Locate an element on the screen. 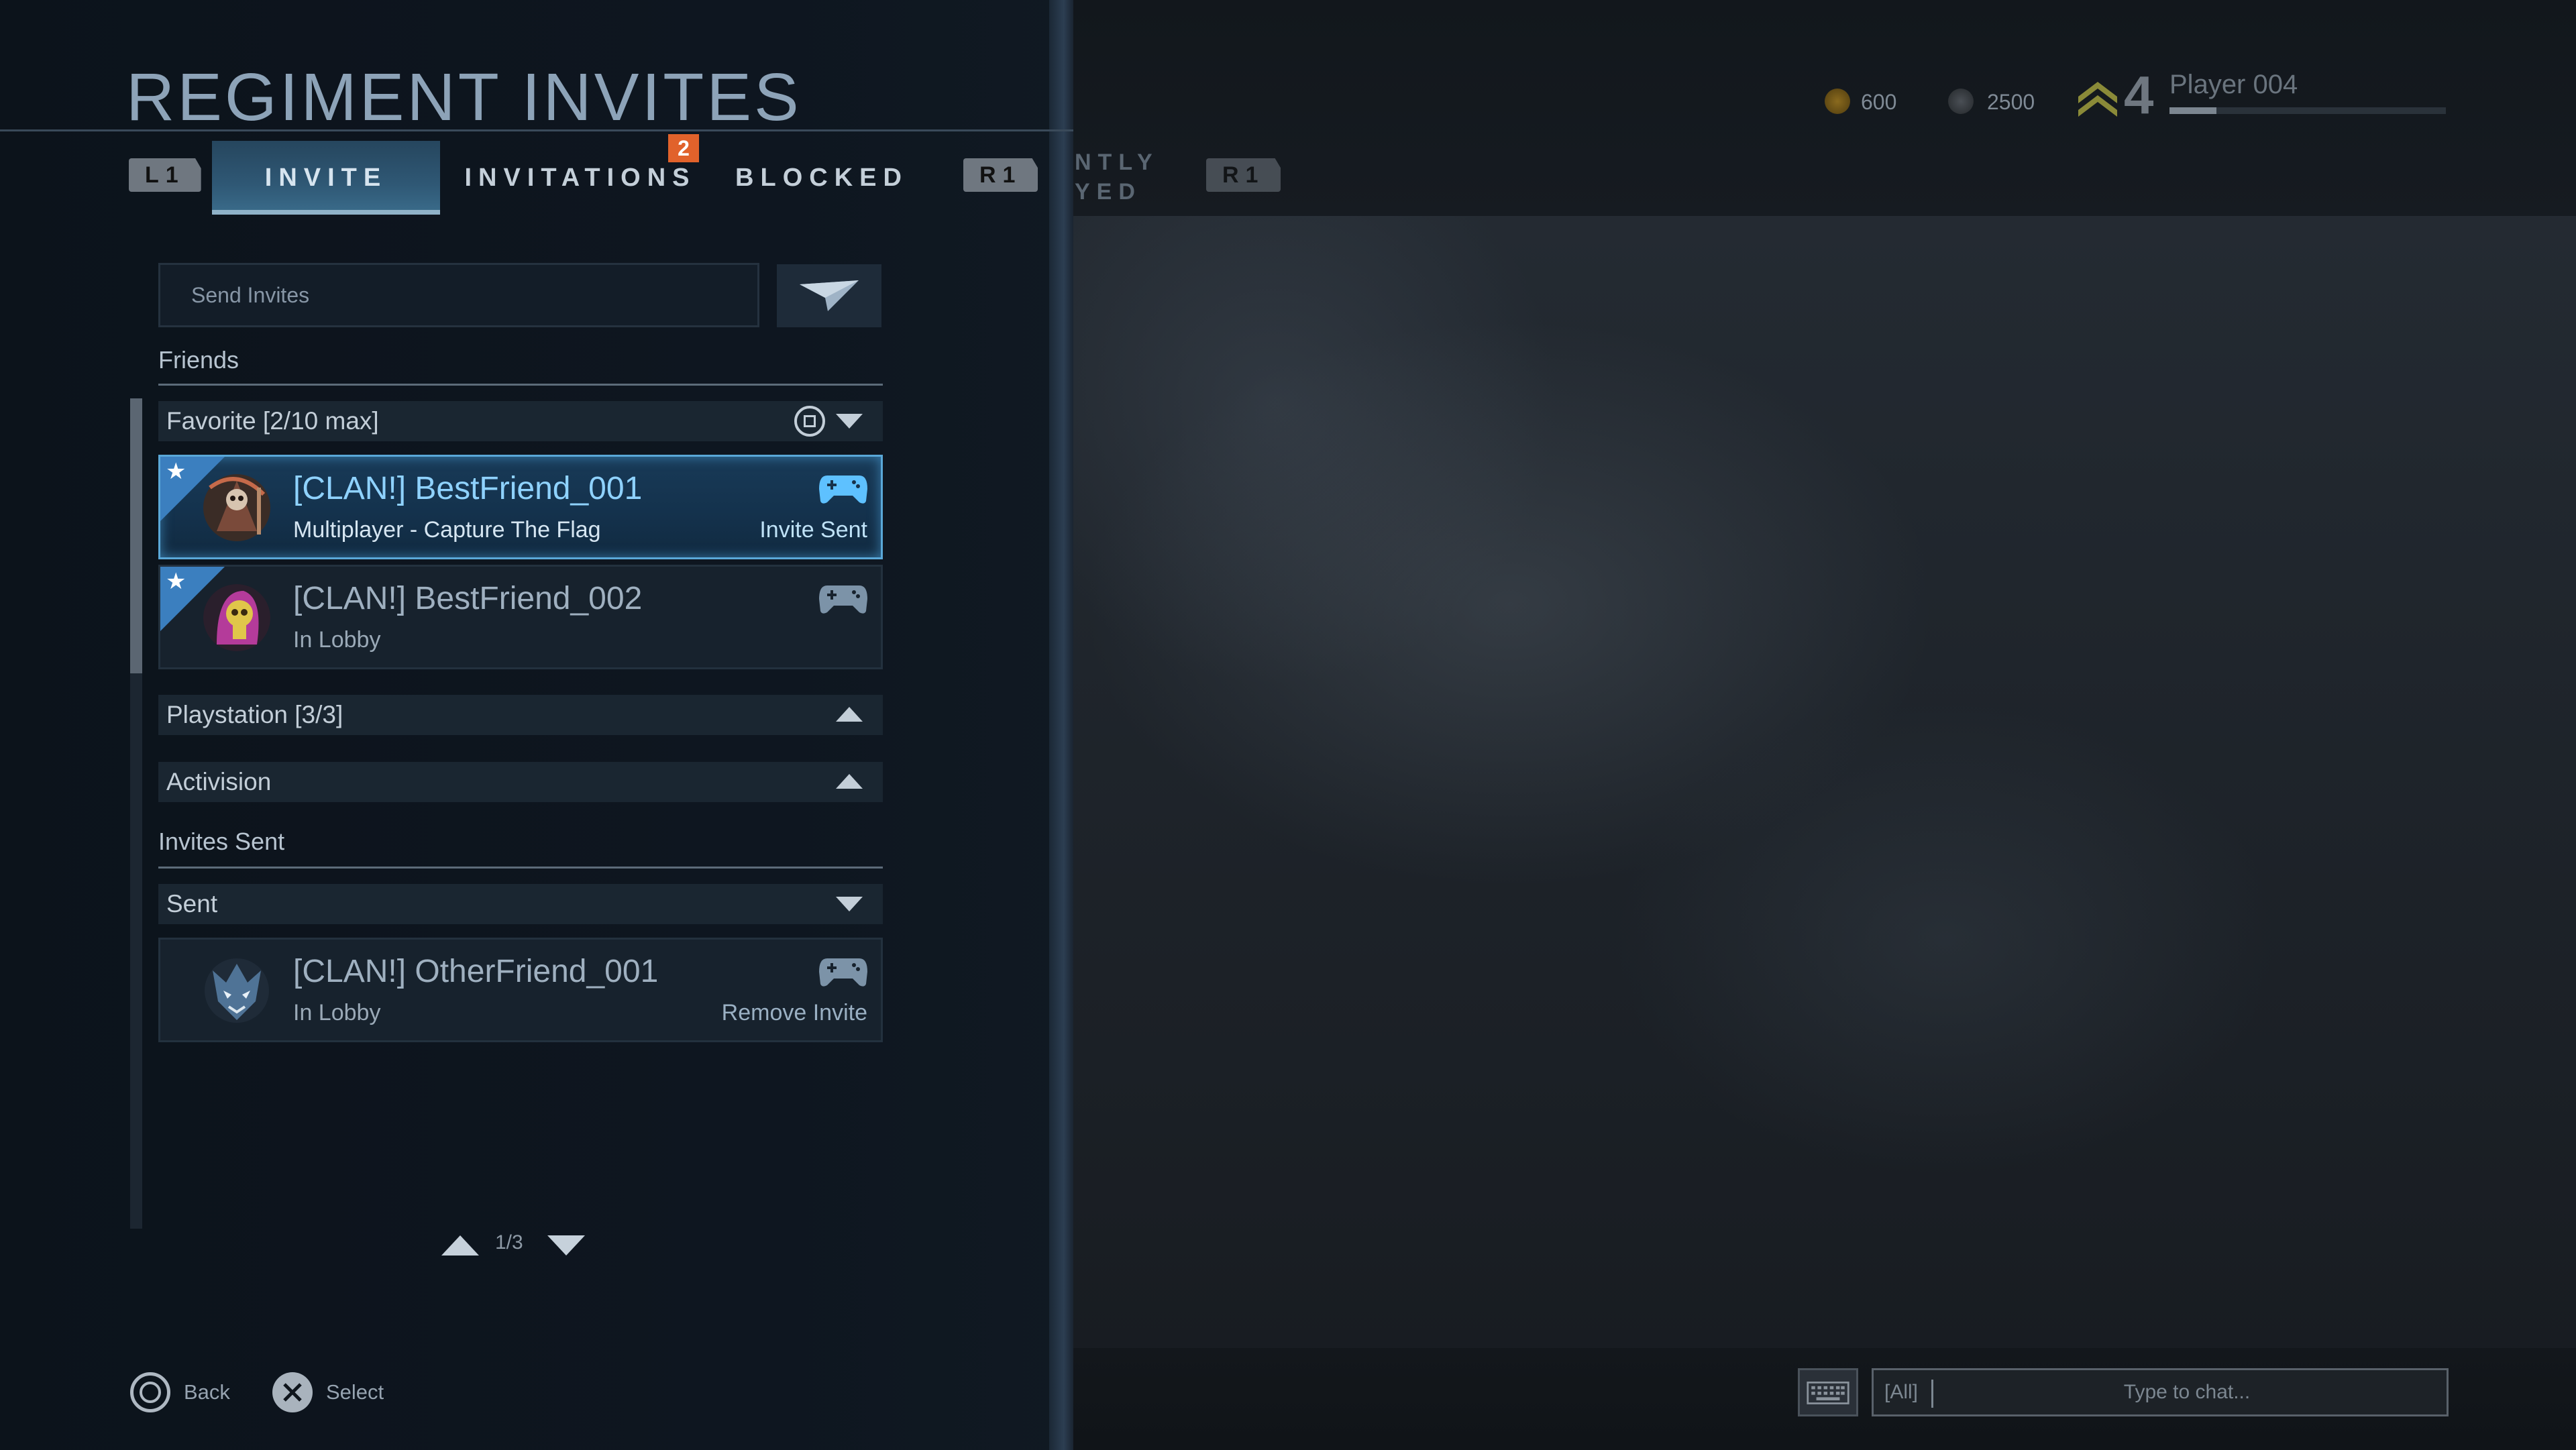  token-amount: 2500 is located at coordinates (2011, 102).